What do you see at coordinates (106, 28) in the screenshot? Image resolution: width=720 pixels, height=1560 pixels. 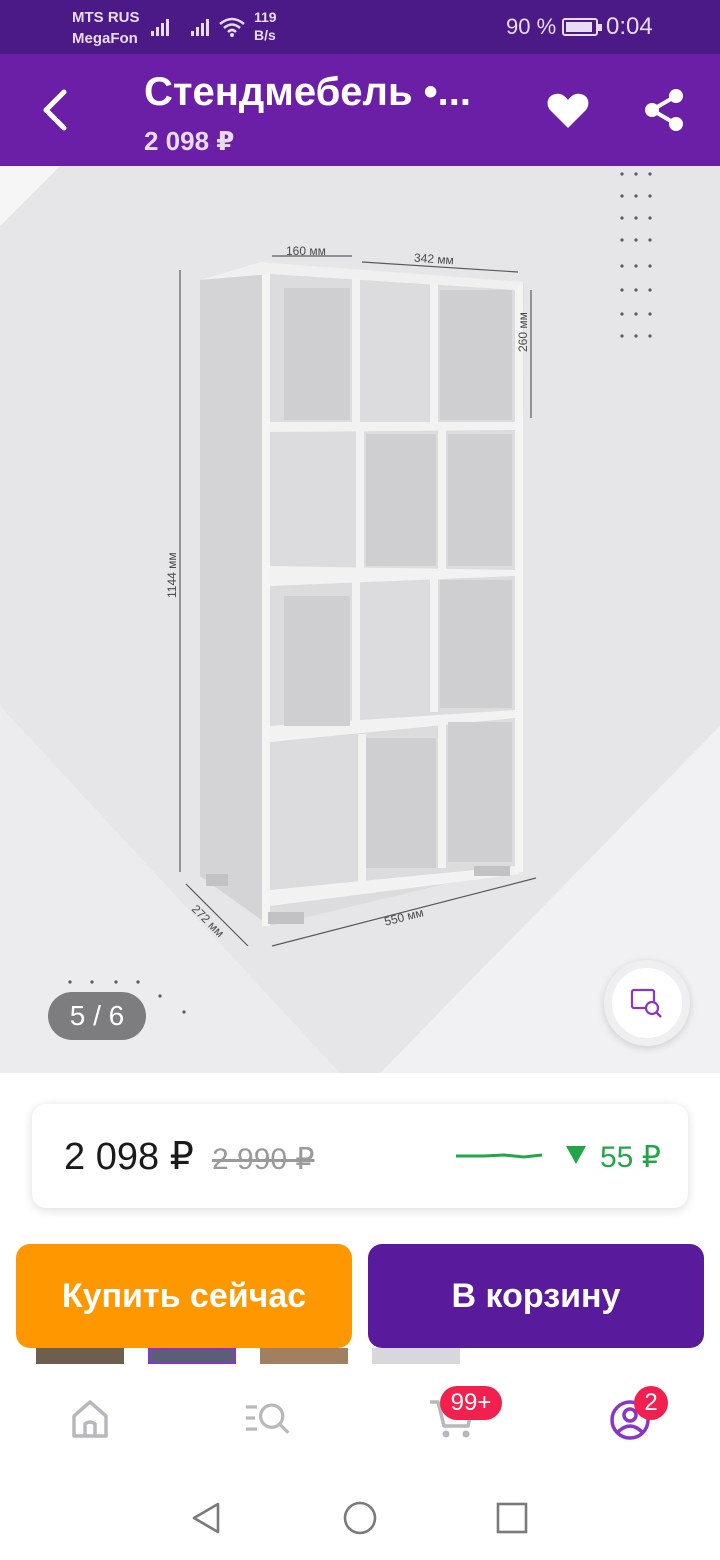 I see `carrier-info: MTS RUS MegaFon` at bounding box center [106, 28].